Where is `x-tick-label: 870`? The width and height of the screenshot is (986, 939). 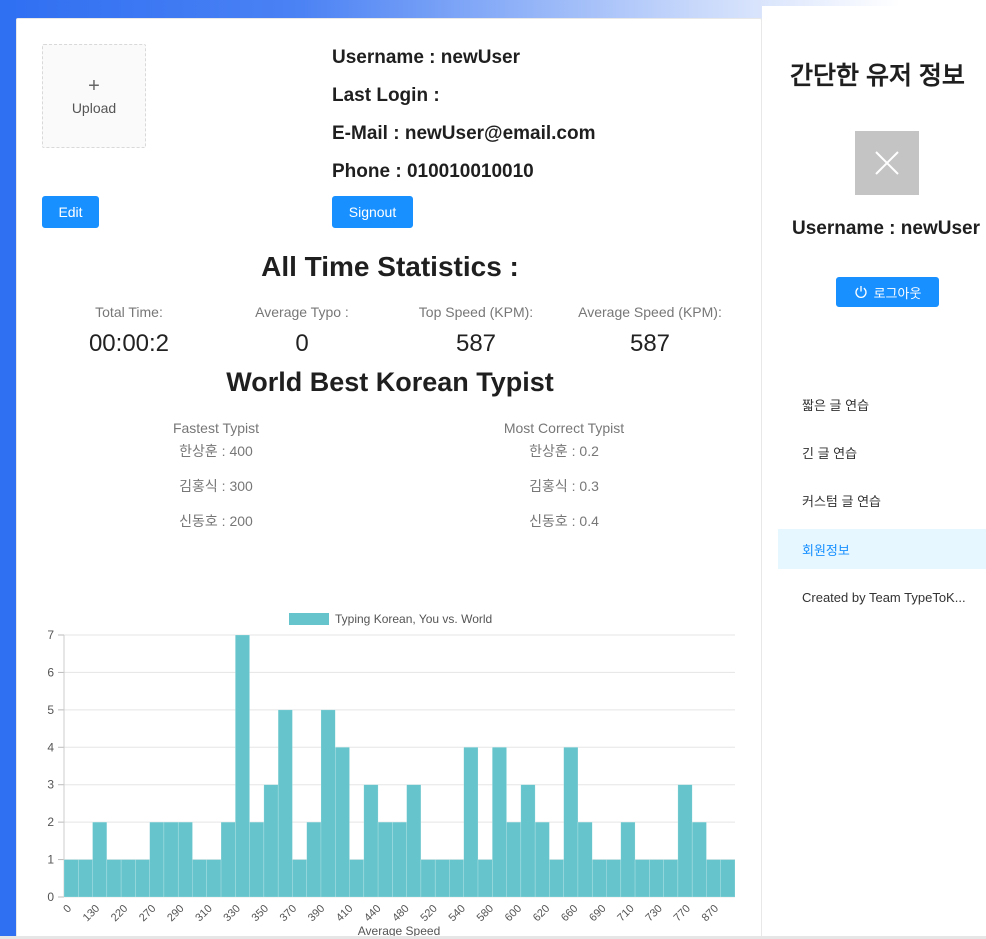 x-tick-label: 870 is located at coordinates (710, 913).